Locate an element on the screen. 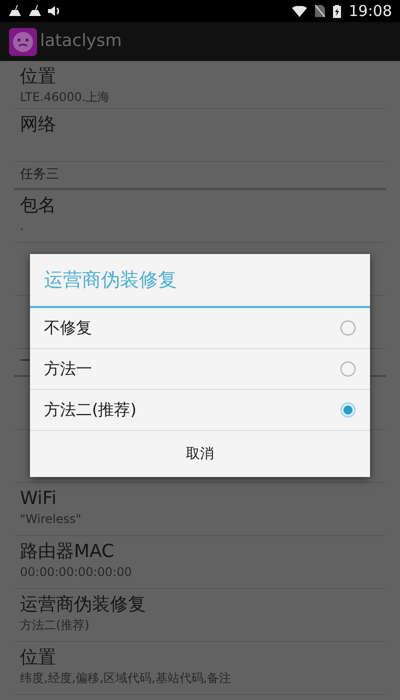 The height and width of the screenshot is (700, 400). row-subtitle: 纬度,经度,偏移,区域代码,基站代码,备注 is located at coordinates (126, 678).